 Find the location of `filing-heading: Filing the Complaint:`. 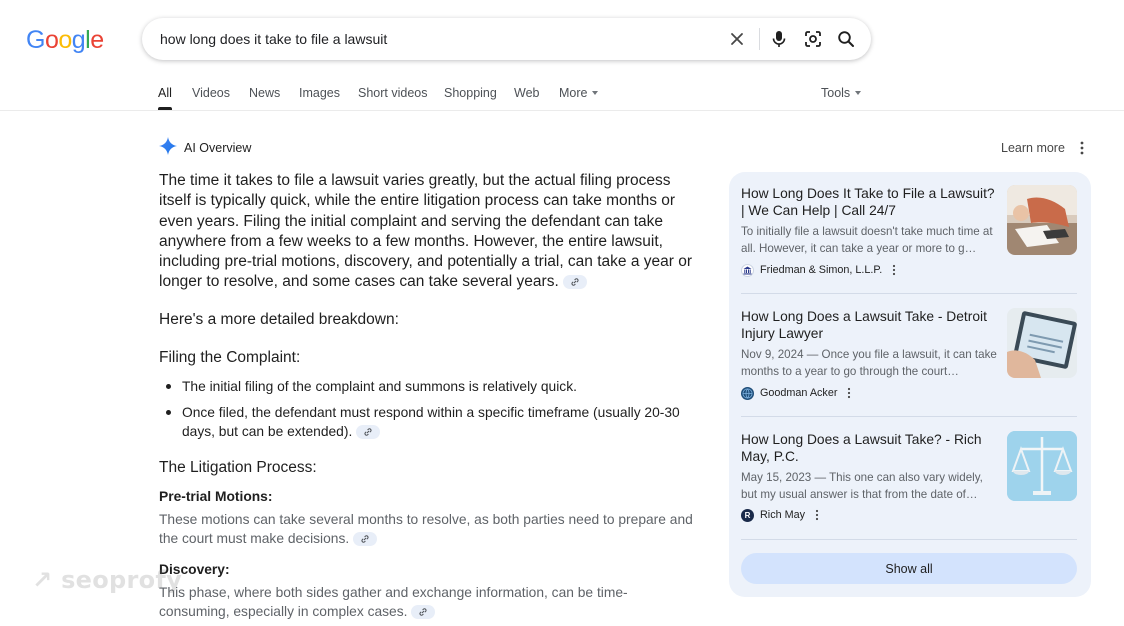

filing-heading: Filing the Complaint: is located at coordinates (230, 357).